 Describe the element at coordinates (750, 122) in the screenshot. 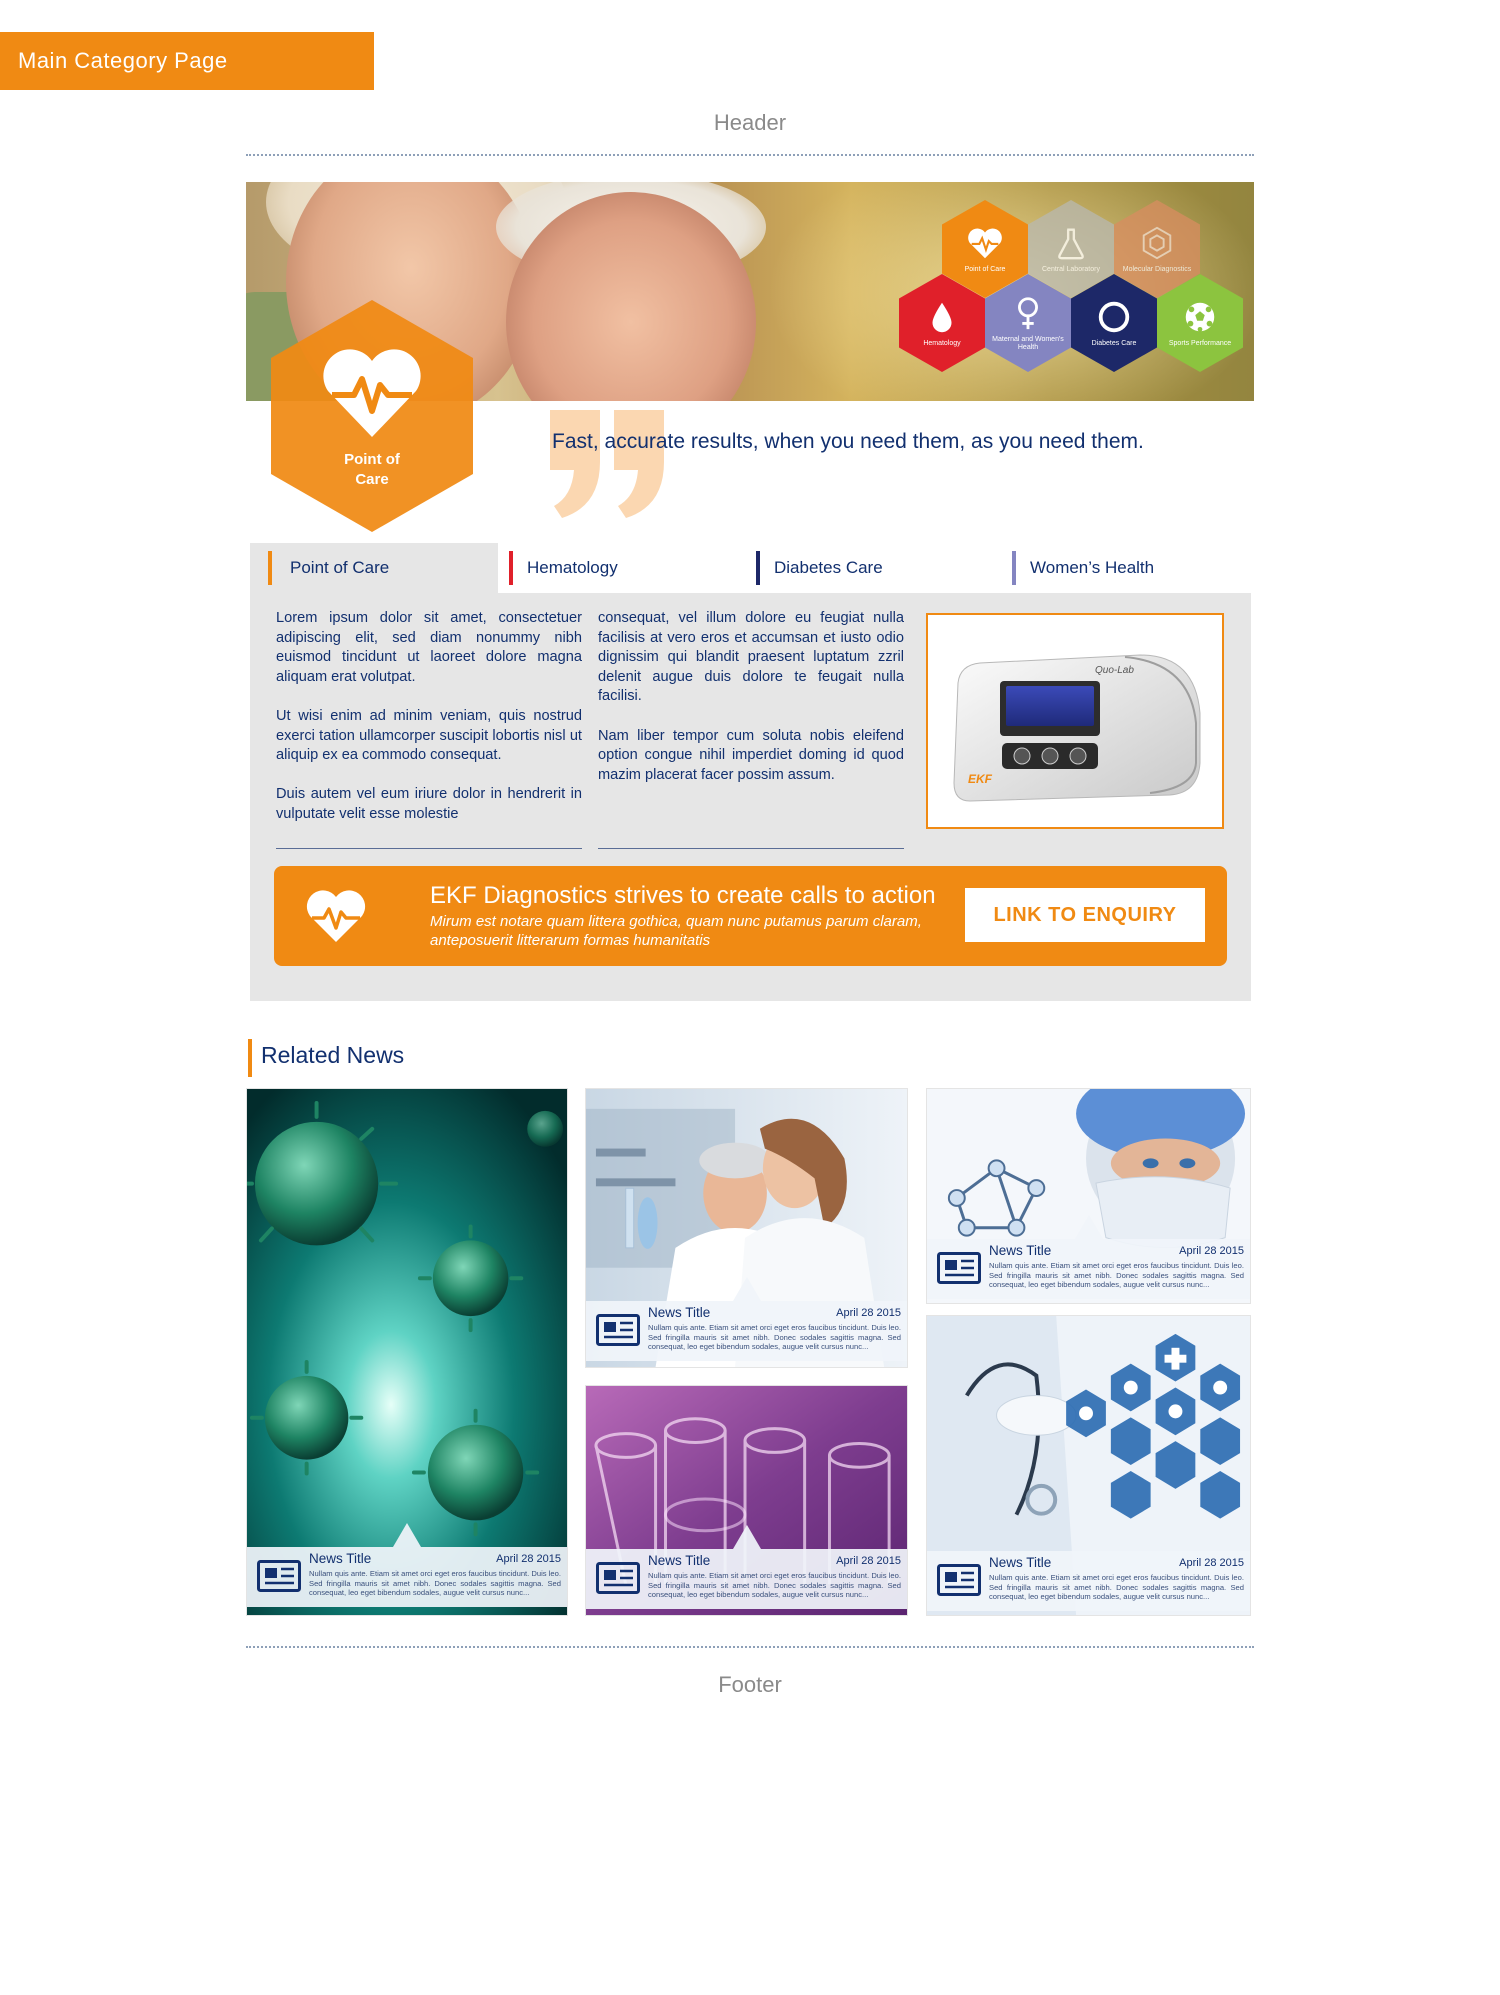

I see `header-placeholder: Header` at that location.